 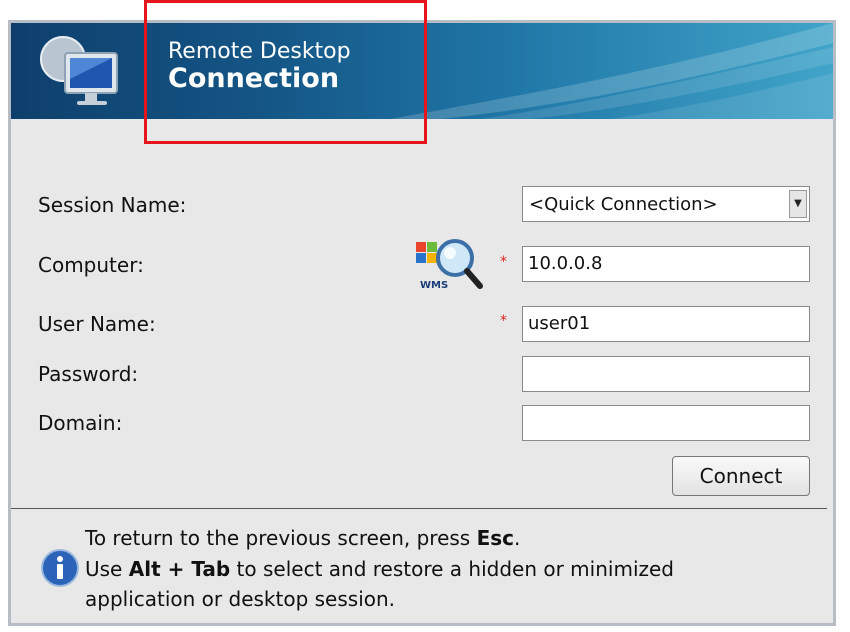 I want to click on header-swoosh-graphic, so click(x=612, y=71).